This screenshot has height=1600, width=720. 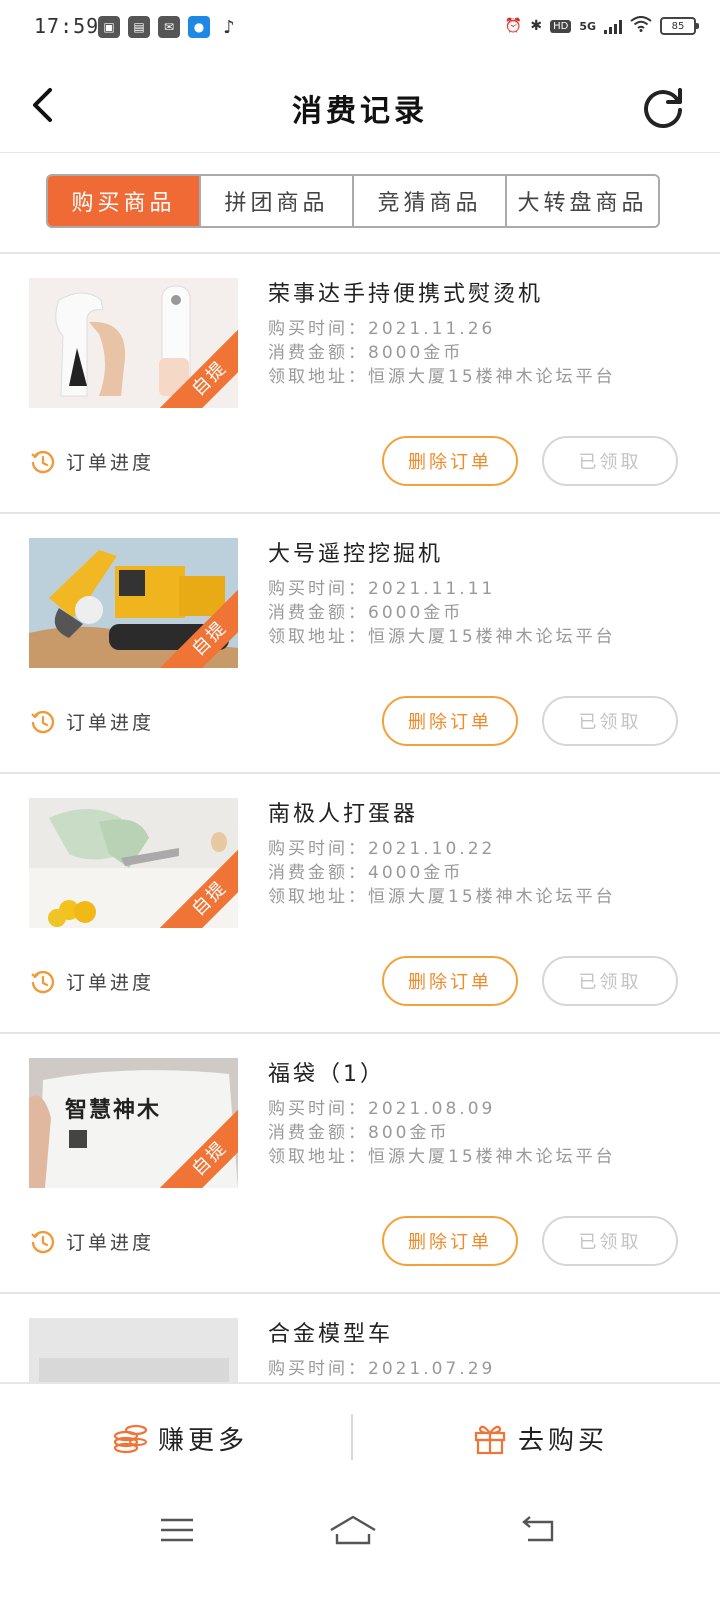 I want to click on spent-amount: 消费金额：8000金币, so click(x=366, y=353).